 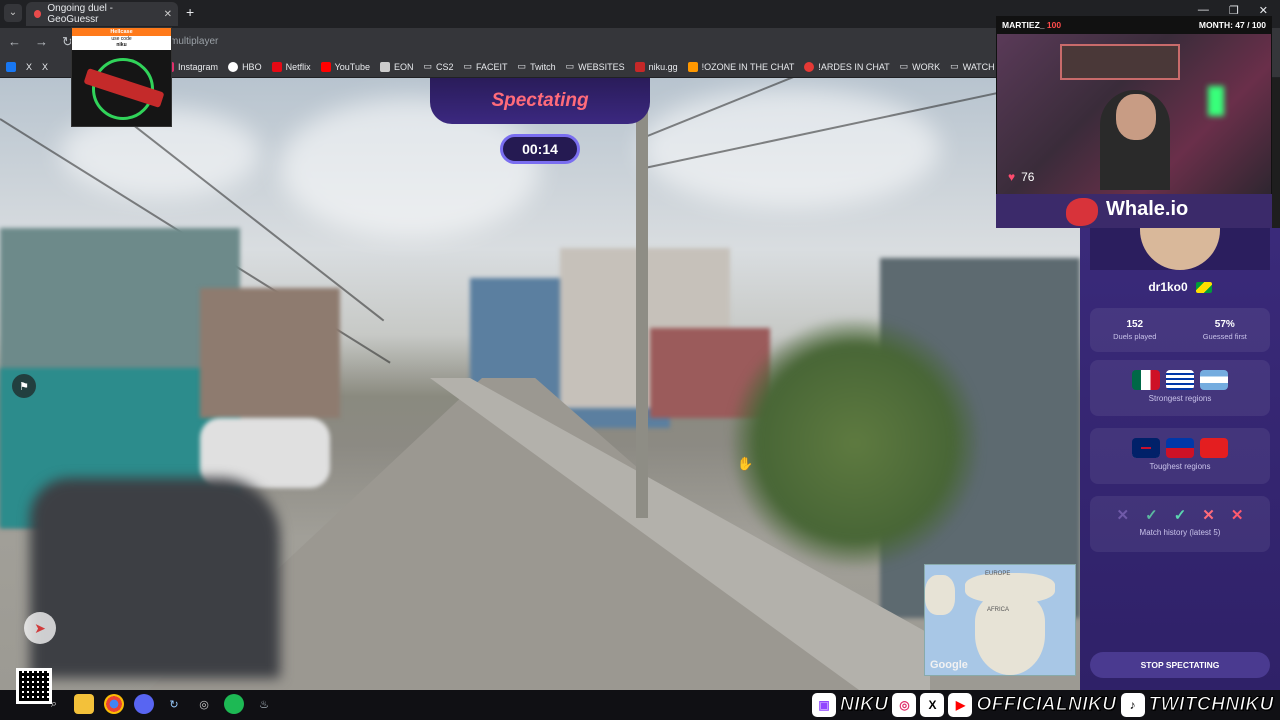 I want to click on tiktok-handle: TWITCHNIKU, so click(x=1211, y=705).